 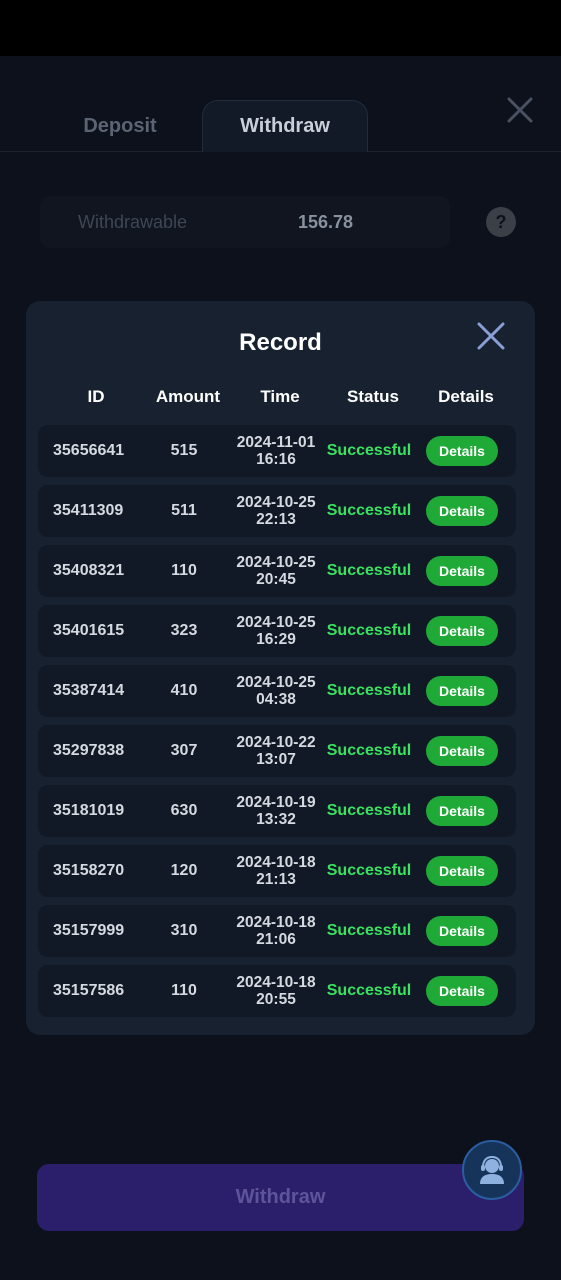 I want to click on record-id: 35401615, so click(x=89, y=630).